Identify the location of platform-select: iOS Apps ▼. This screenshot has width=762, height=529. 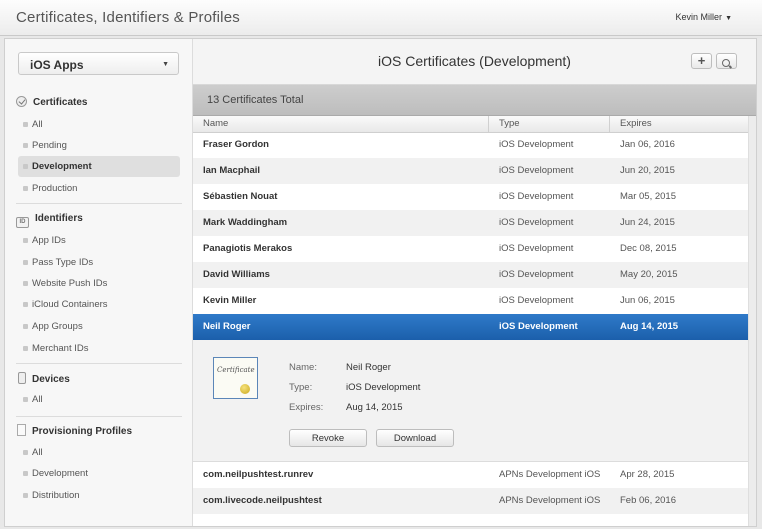
(98, 63).